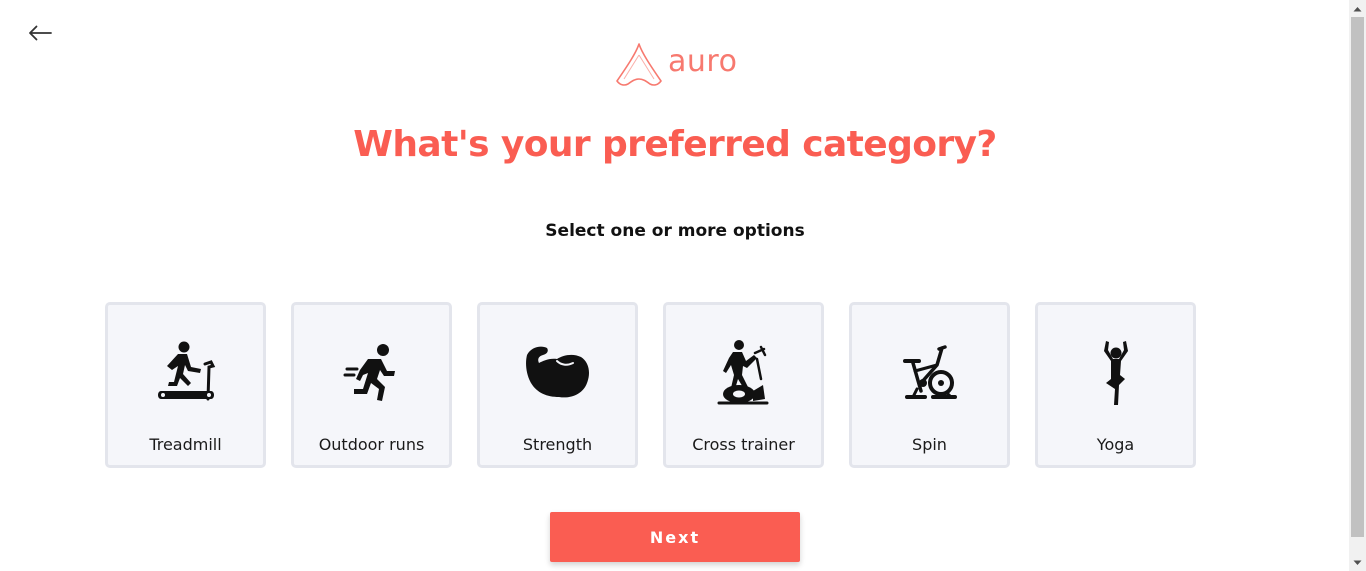 The height and width of the screenshot is (571, 1366). I want to click on runner-icon, so click(372, 374).